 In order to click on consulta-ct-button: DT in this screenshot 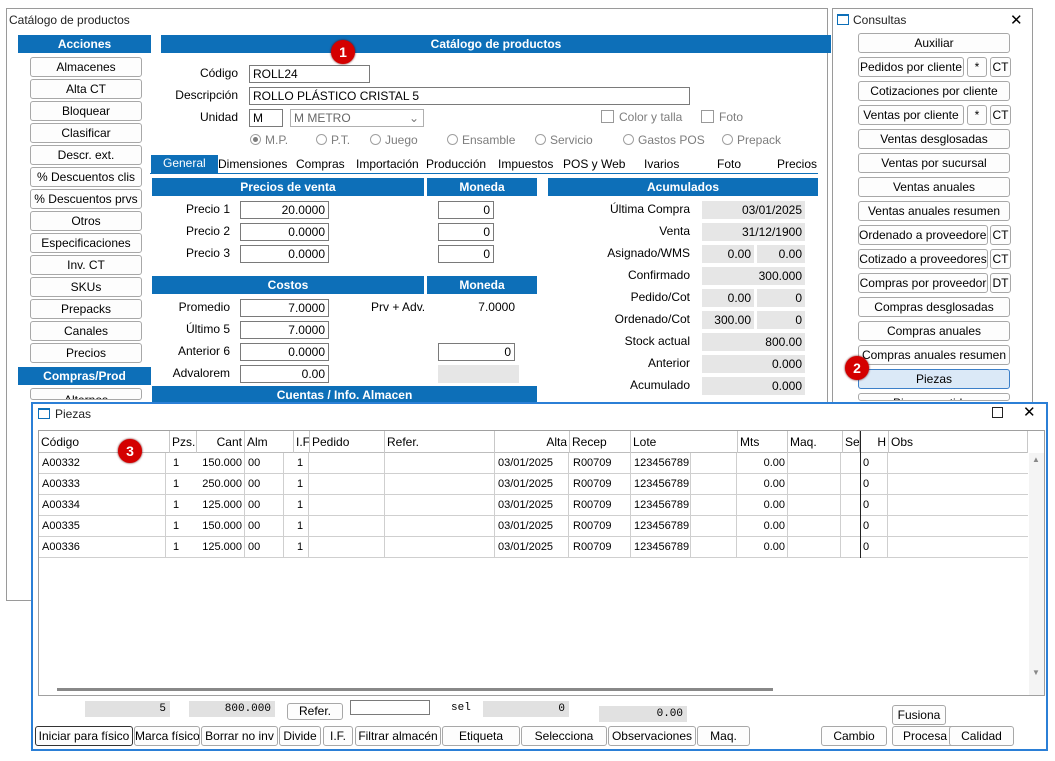, I will do `click(1000, 283)`.